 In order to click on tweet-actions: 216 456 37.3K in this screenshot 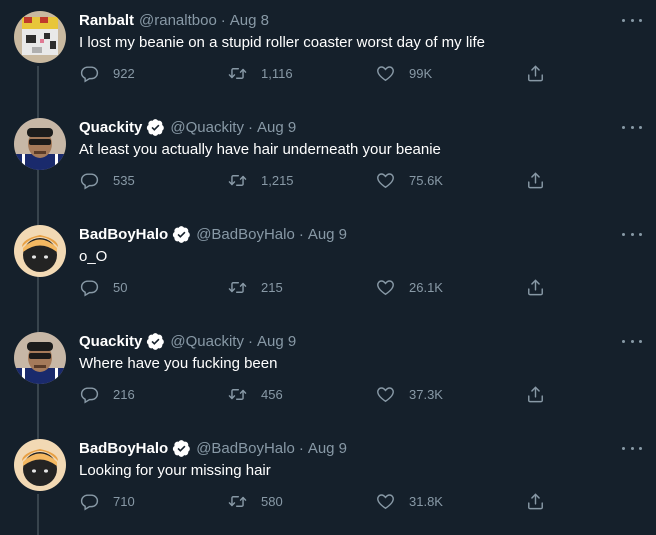, I will do `click(328, 394)`.